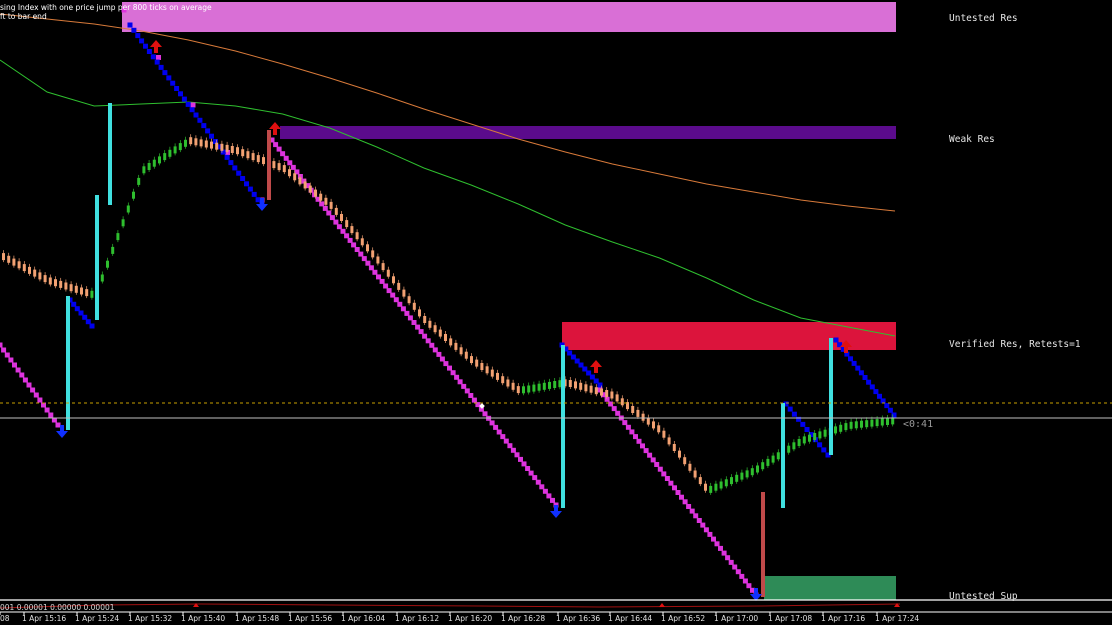 The height and width of the screenshot is (625, 1112). I want to click on x-tick-label: 1 Apr 16:28, so click(523, 618).